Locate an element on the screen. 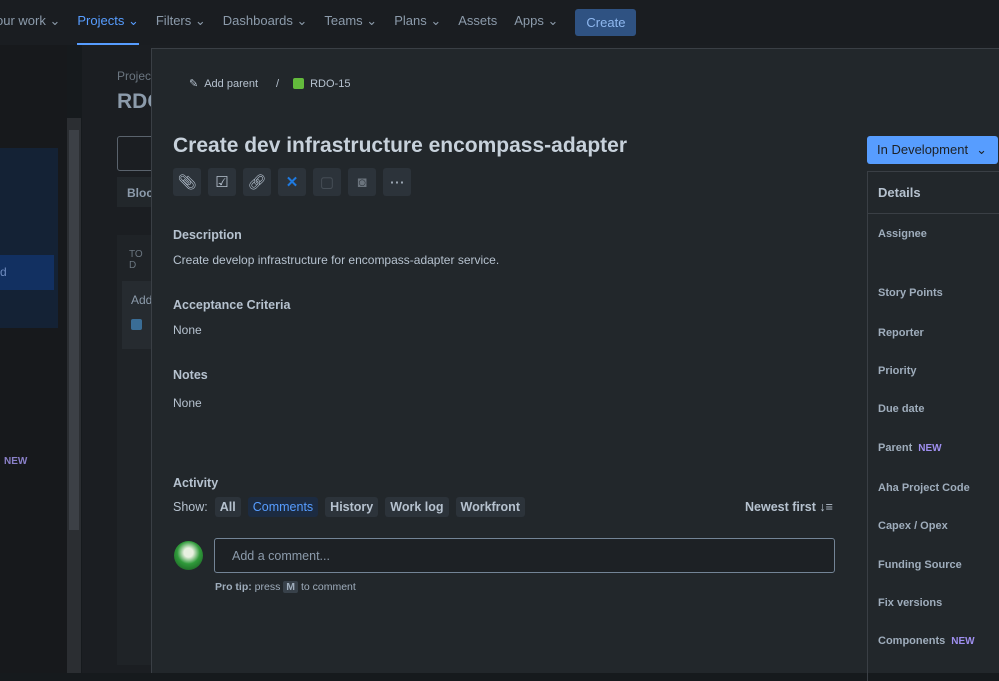  description-heading: Description is located at coordinates (207, 235).